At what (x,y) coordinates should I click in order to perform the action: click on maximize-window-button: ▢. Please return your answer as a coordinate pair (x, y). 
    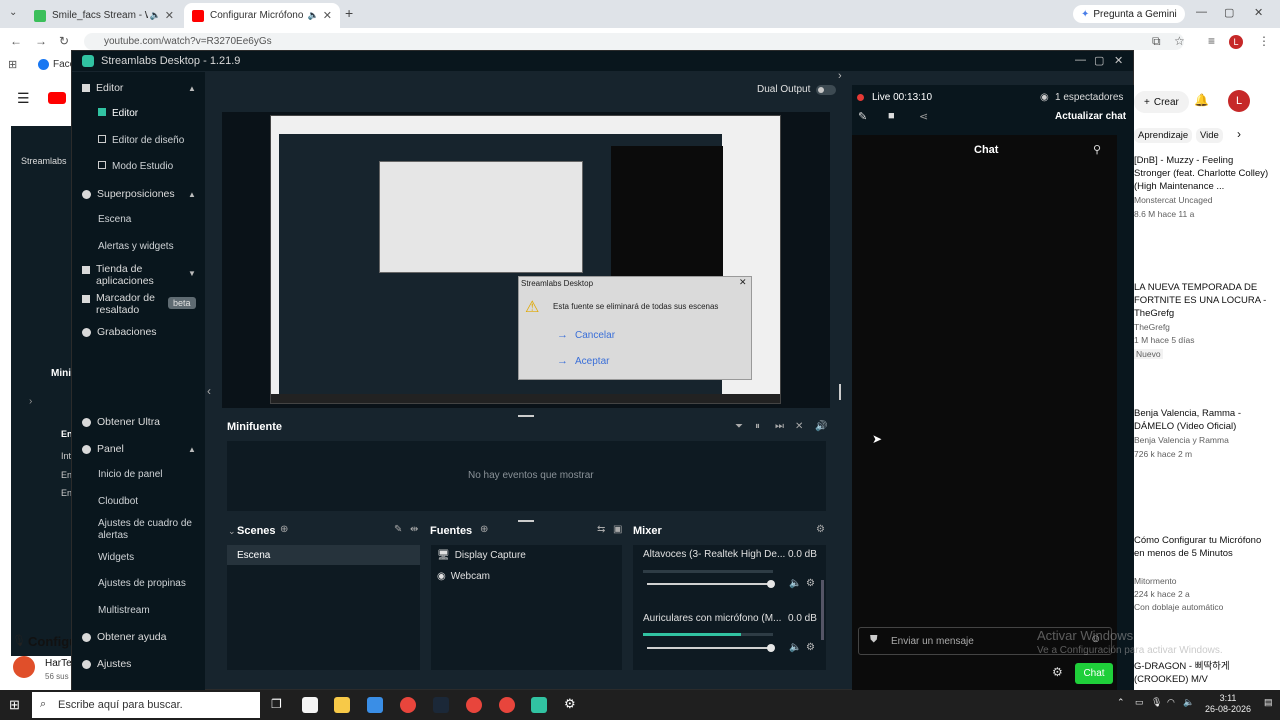
    Looking at the image, I should click on (1229, 12).